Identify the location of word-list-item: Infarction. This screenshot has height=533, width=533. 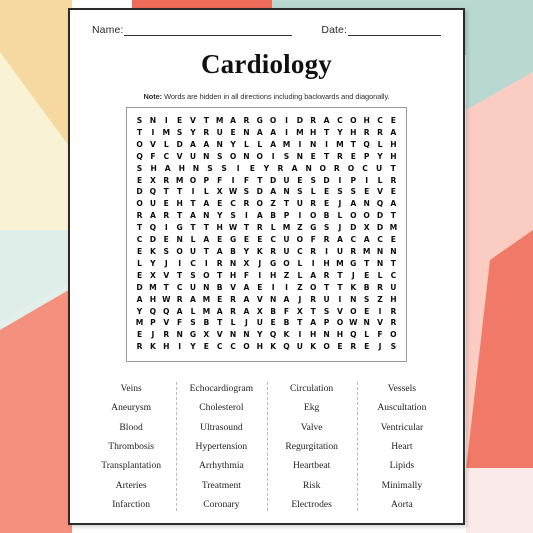
(131, 504).